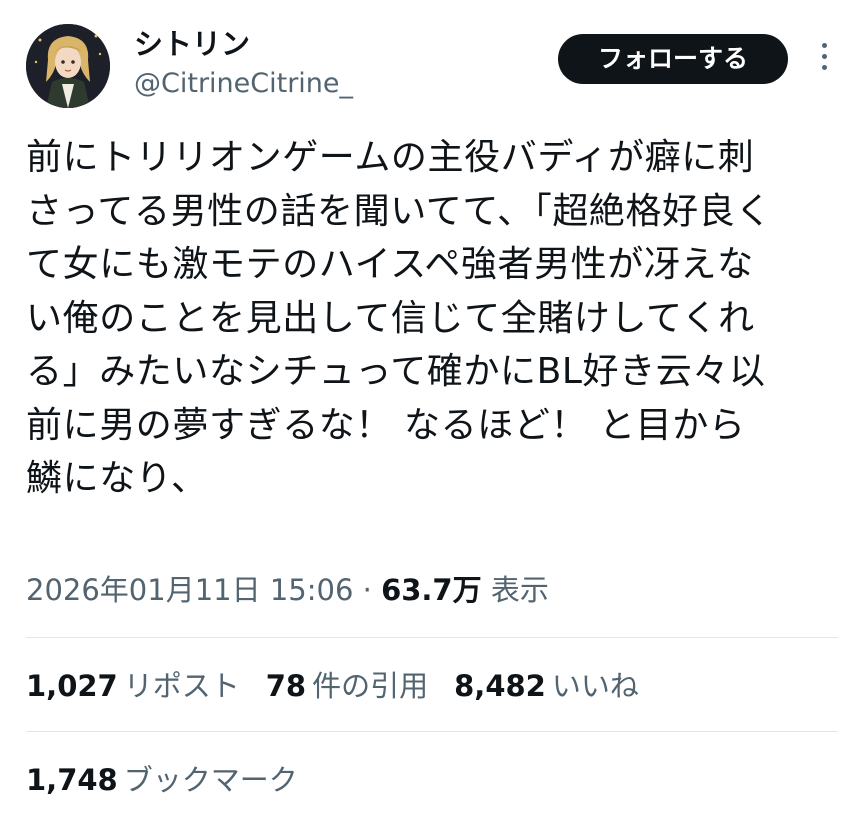  I want to click on tweet-line: る」みたいなシチュって確かにBL好き云々以, so click(396, 371).